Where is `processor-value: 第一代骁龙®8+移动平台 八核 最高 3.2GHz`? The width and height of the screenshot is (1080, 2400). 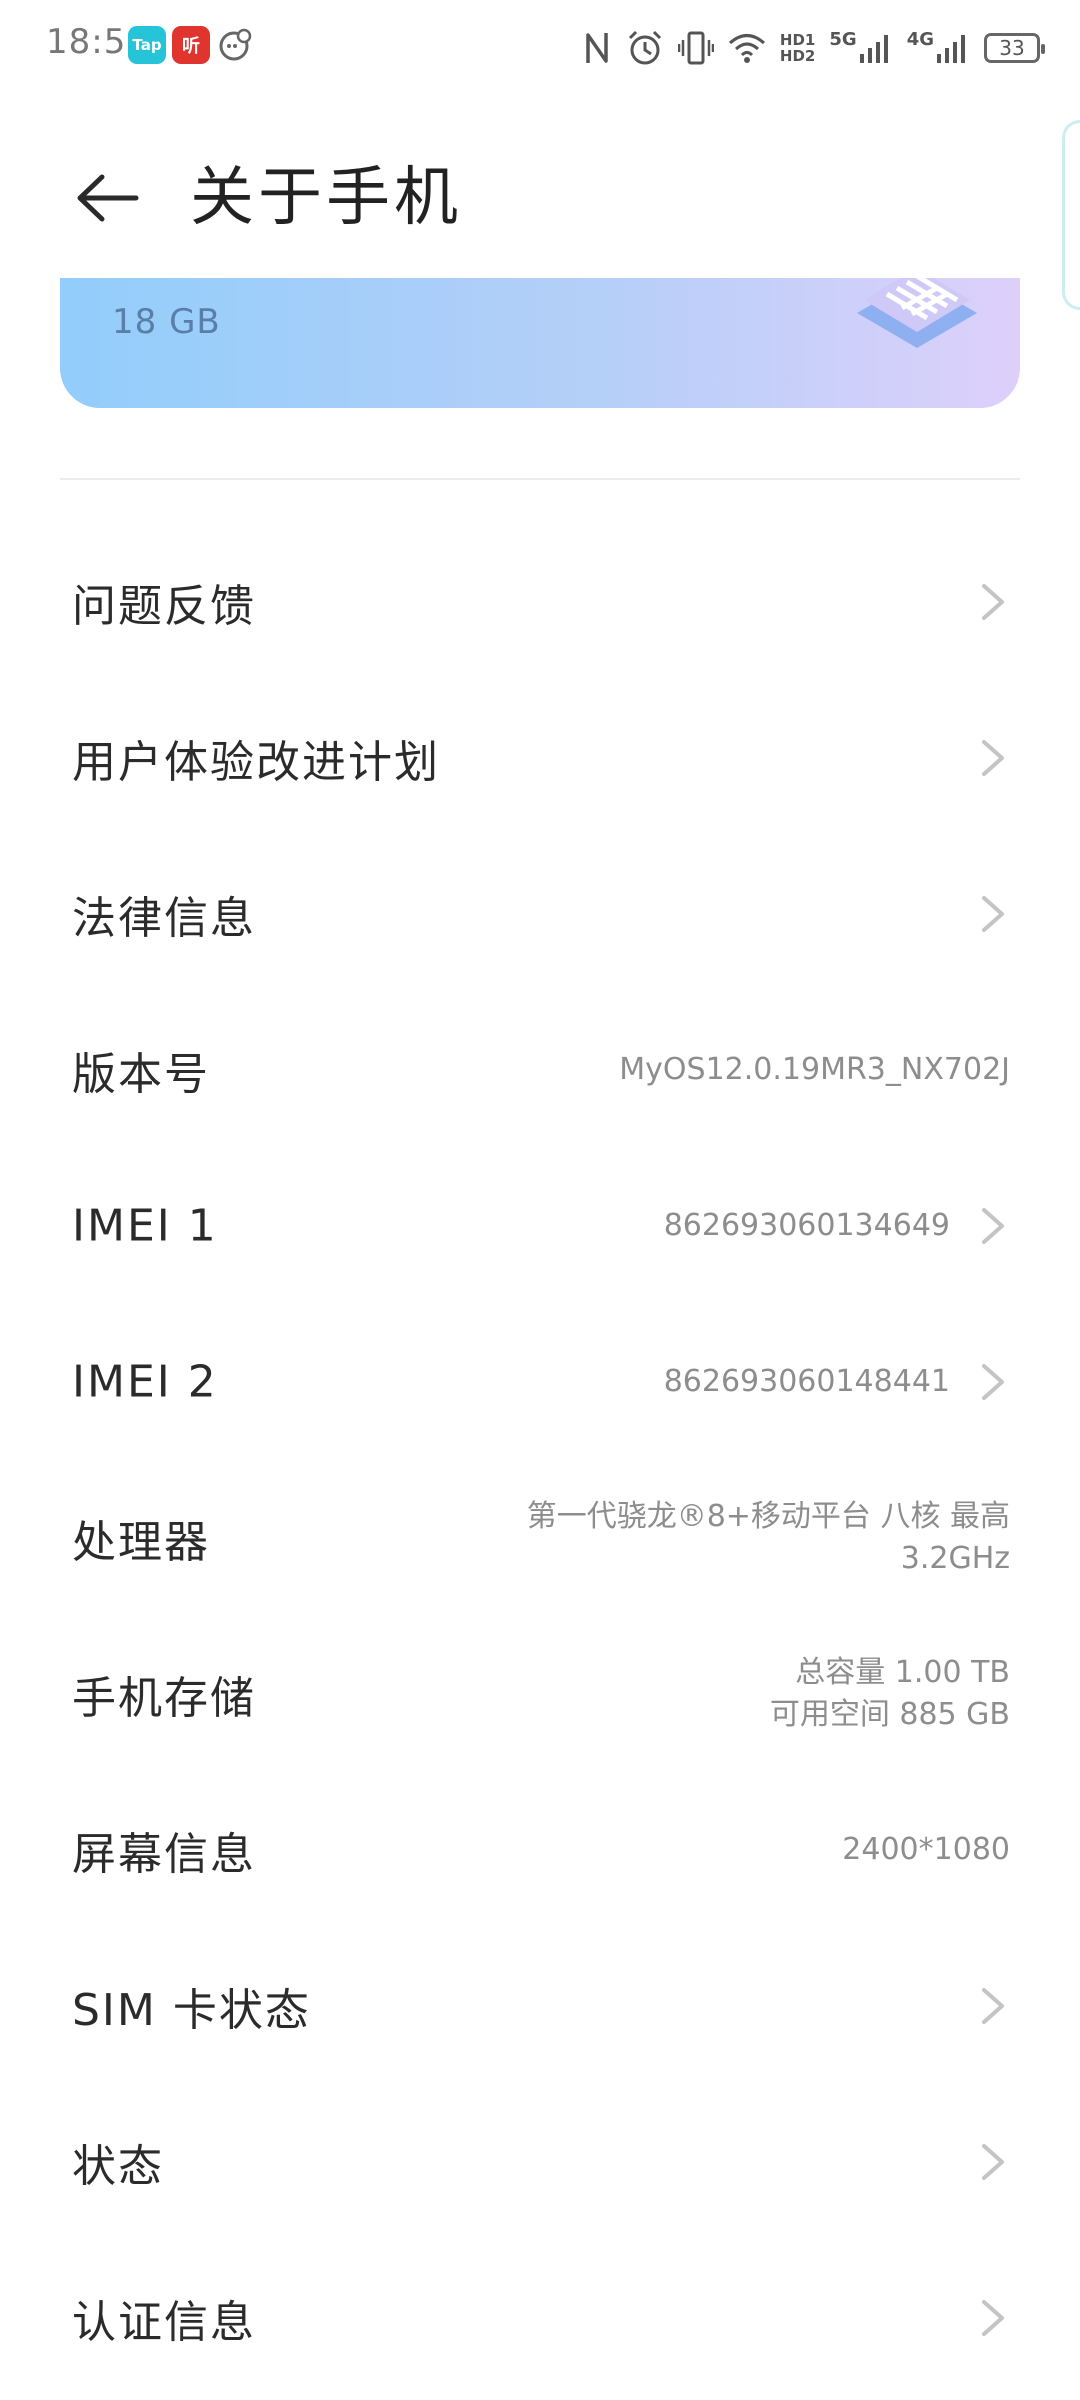 processor-value: 第一代骁龙®8+移动平台 八核 最高 3.2GHz is located at coordinates (768, 1538).